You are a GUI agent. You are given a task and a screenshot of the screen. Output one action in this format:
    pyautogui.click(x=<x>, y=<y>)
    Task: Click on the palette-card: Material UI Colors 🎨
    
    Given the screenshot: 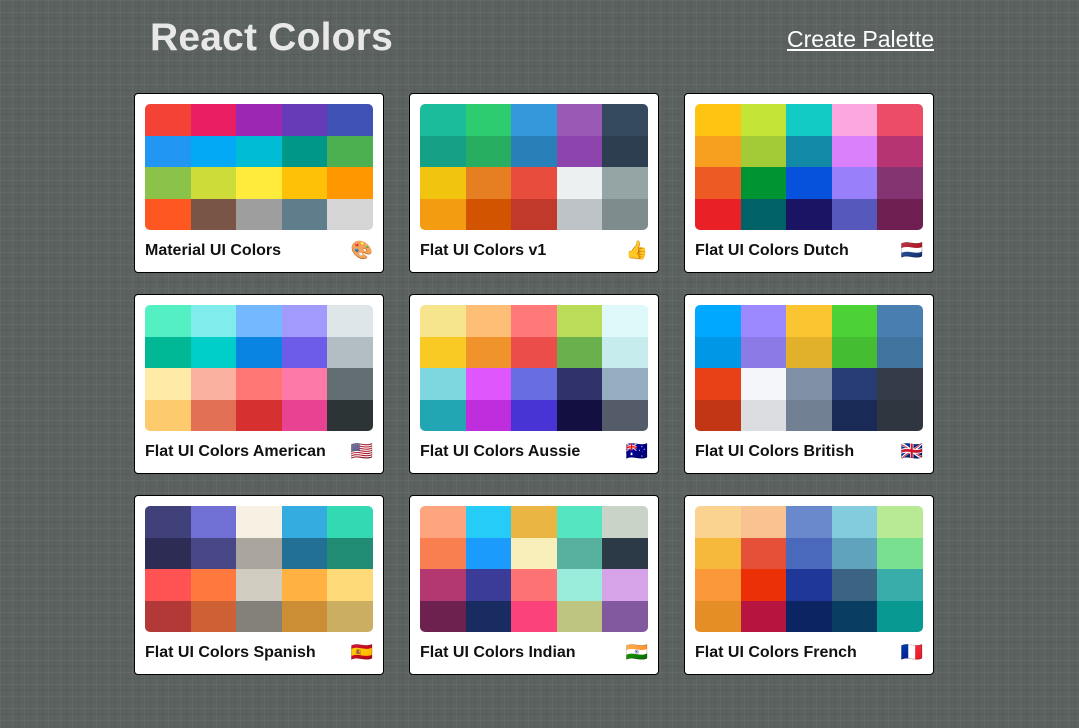 What is the action you would take?
    pyautogui.click(x=259, y=183)
    